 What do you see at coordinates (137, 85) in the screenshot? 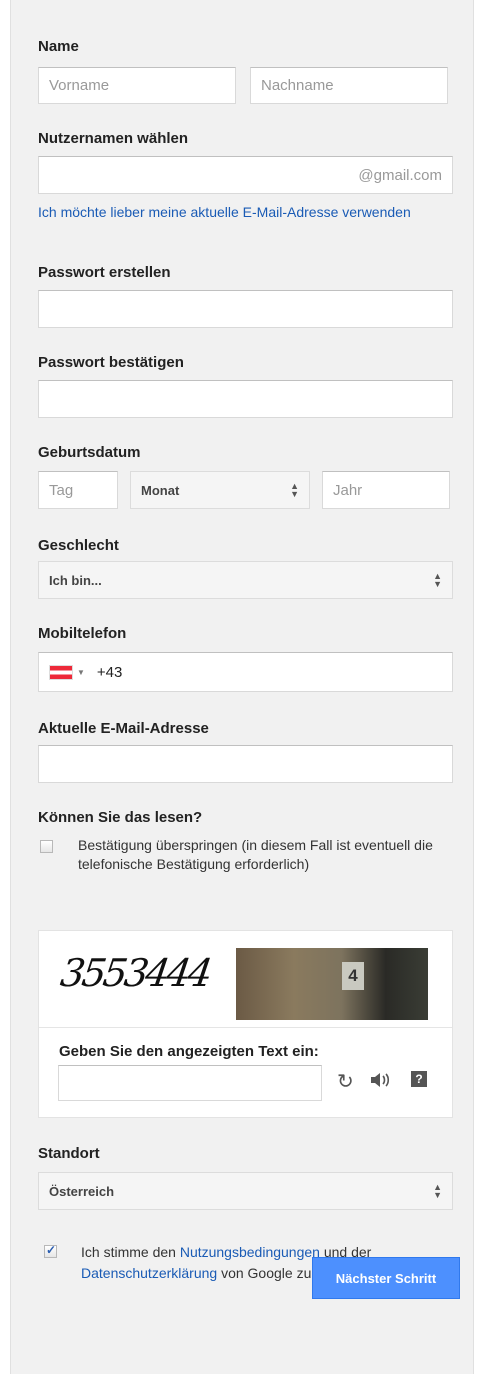
I see `first-name-input: Vorname` at bounding box center [137, 85].